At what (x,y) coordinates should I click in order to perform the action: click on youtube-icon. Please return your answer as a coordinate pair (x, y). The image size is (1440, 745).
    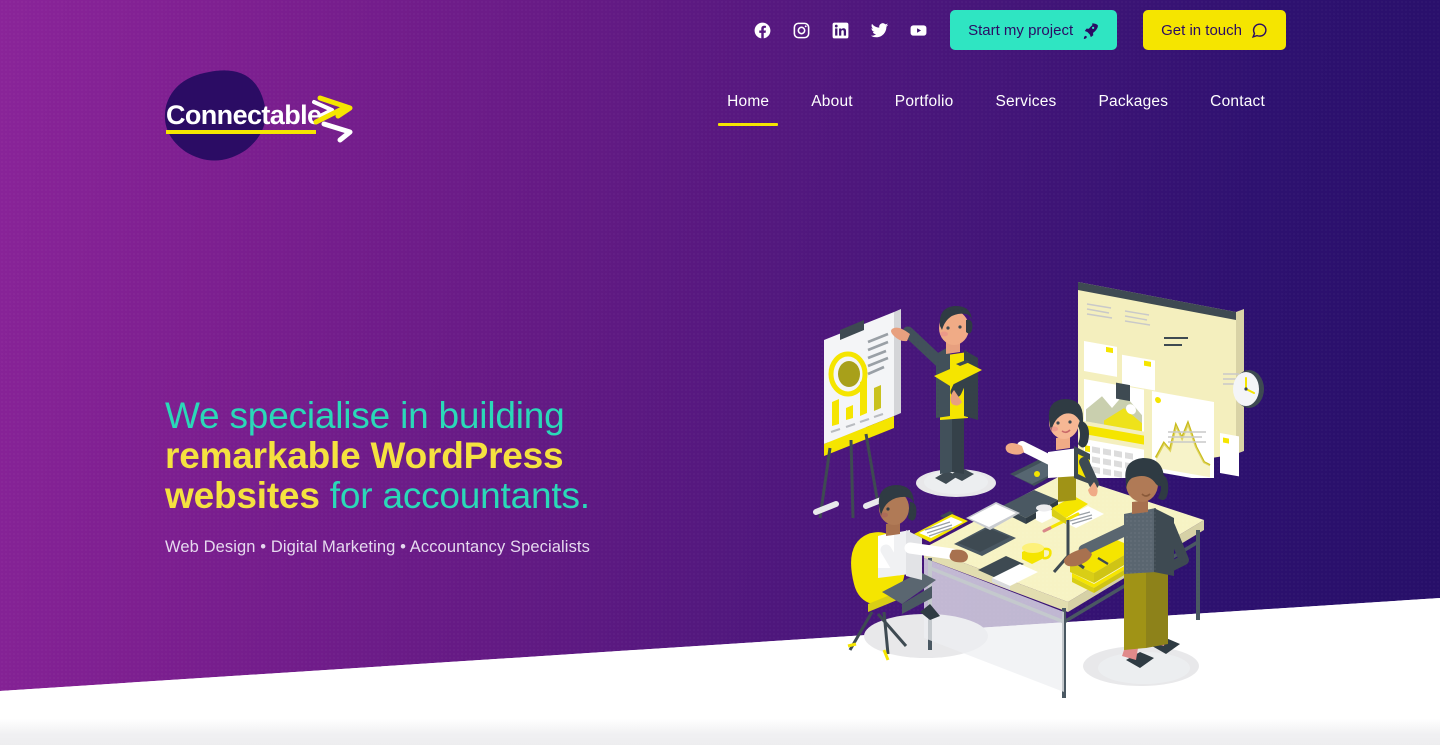
    Looking at the image, I should click on (918, 30).